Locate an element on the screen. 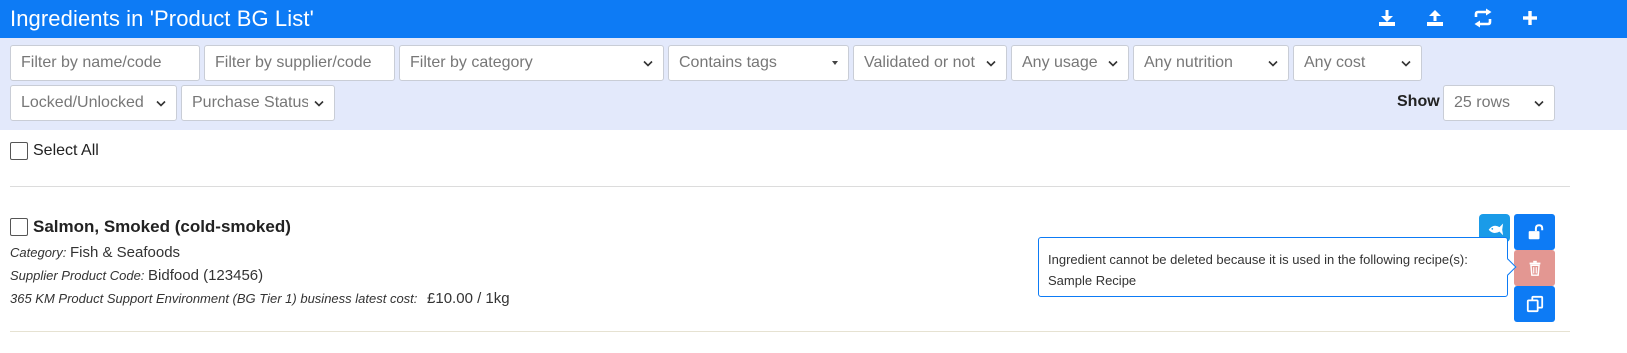 The image size is (1627, 353). show-label: Show is located at coordinates (1418, 101).